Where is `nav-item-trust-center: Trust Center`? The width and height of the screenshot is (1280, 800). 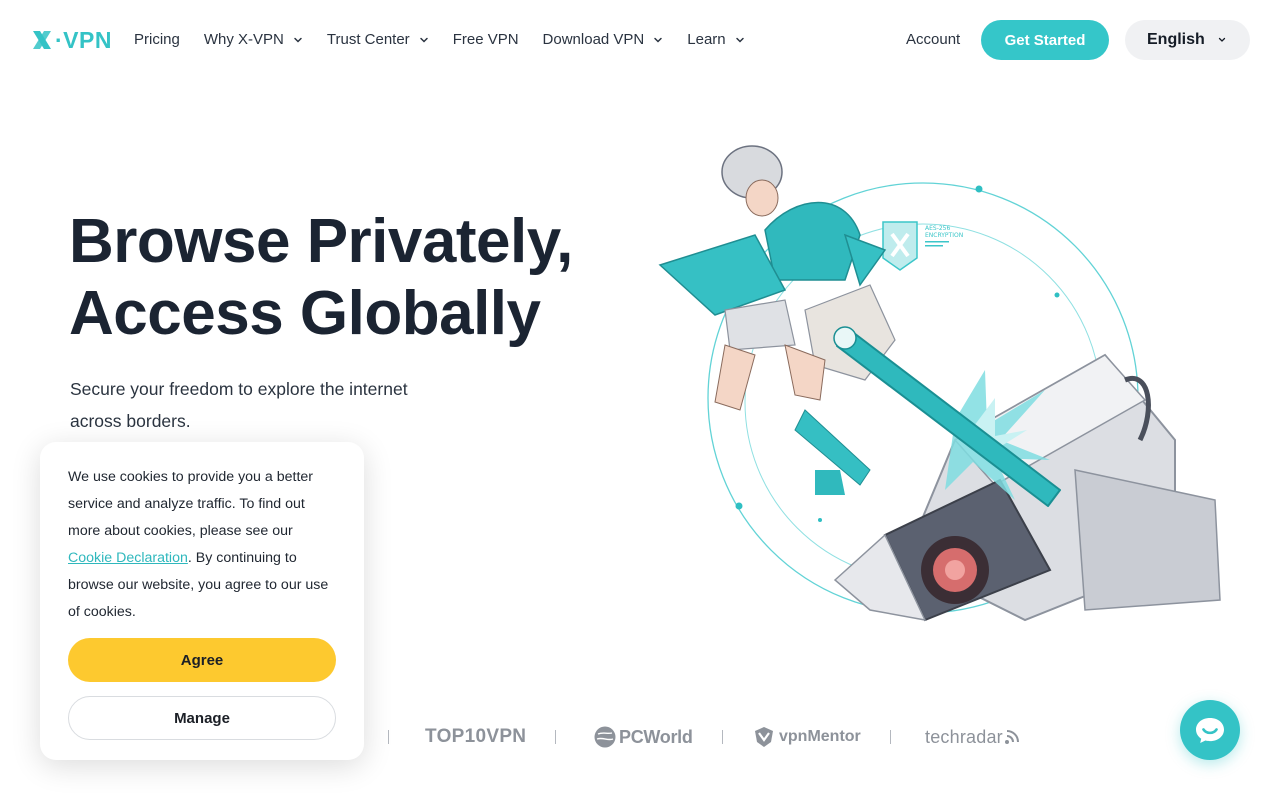 nav-item-trust-center: Trust Center is located at coordinates (378, 40).